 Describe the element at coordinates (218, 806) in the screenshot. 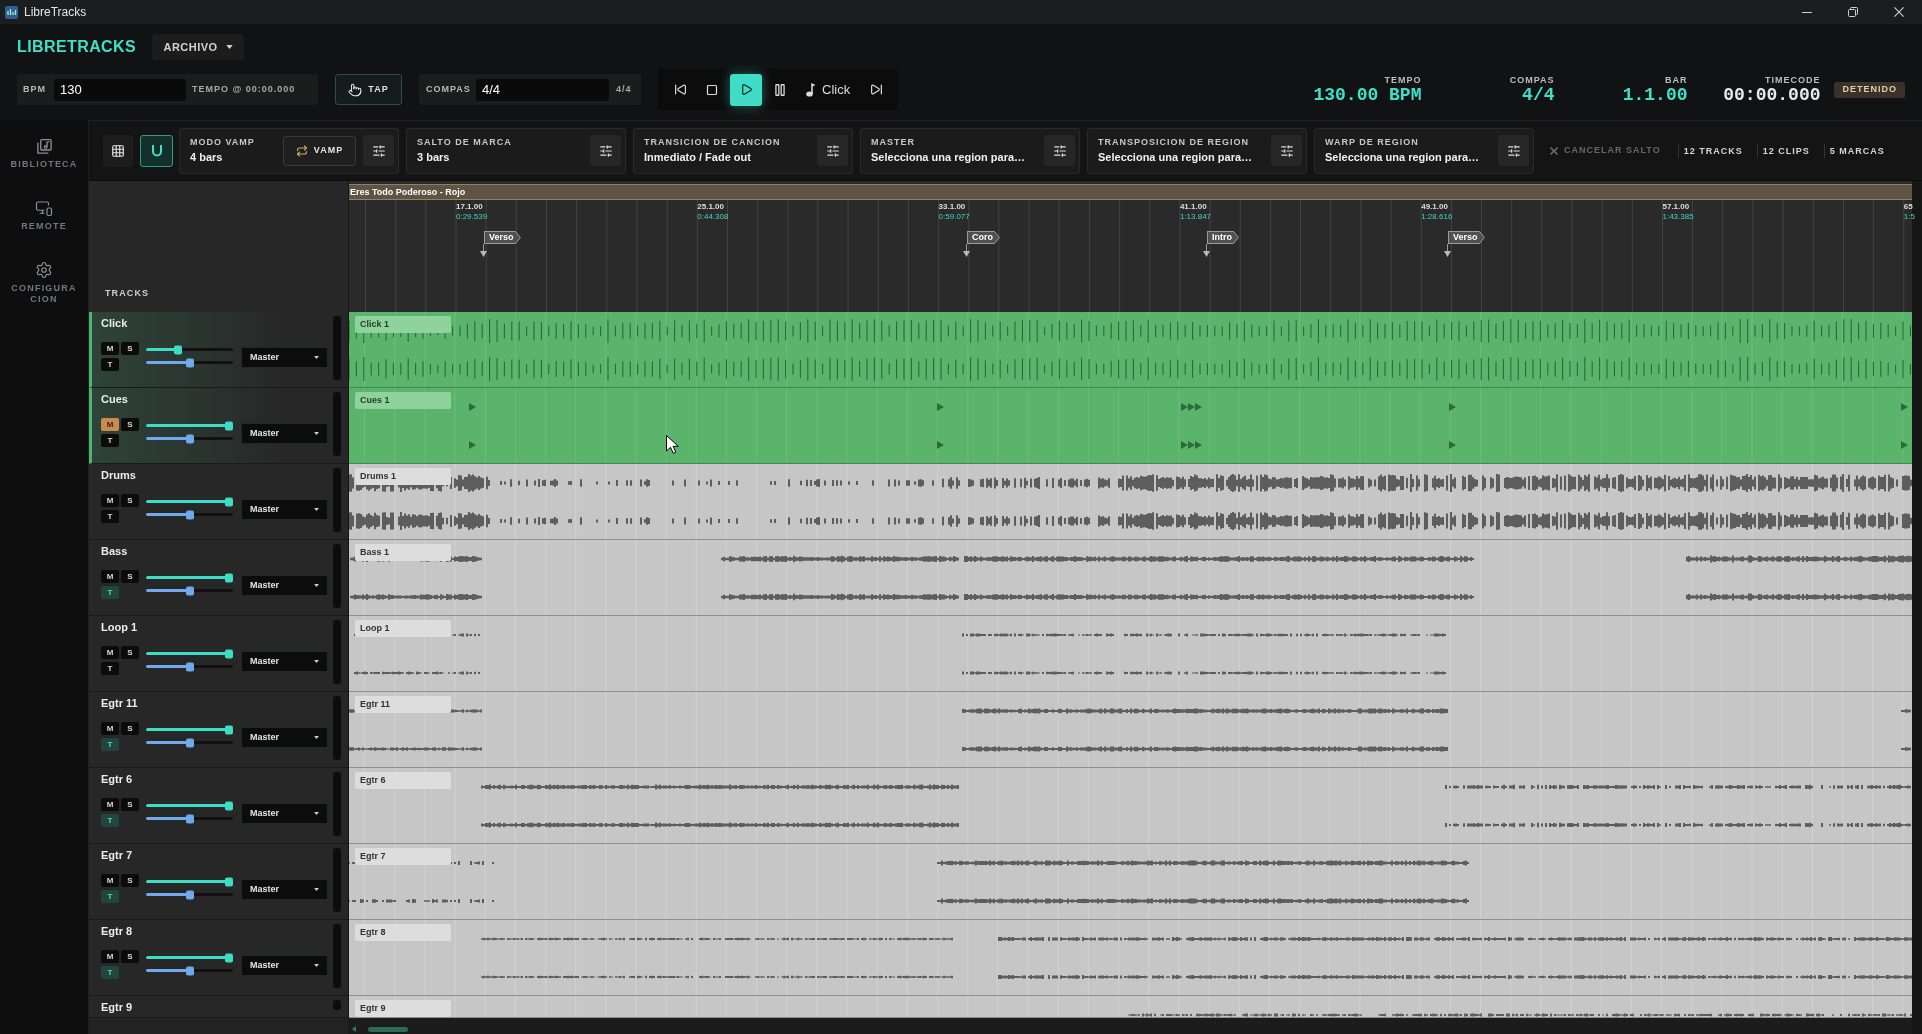

I see `track-header: Egtr 6 M S T Master` at that location.